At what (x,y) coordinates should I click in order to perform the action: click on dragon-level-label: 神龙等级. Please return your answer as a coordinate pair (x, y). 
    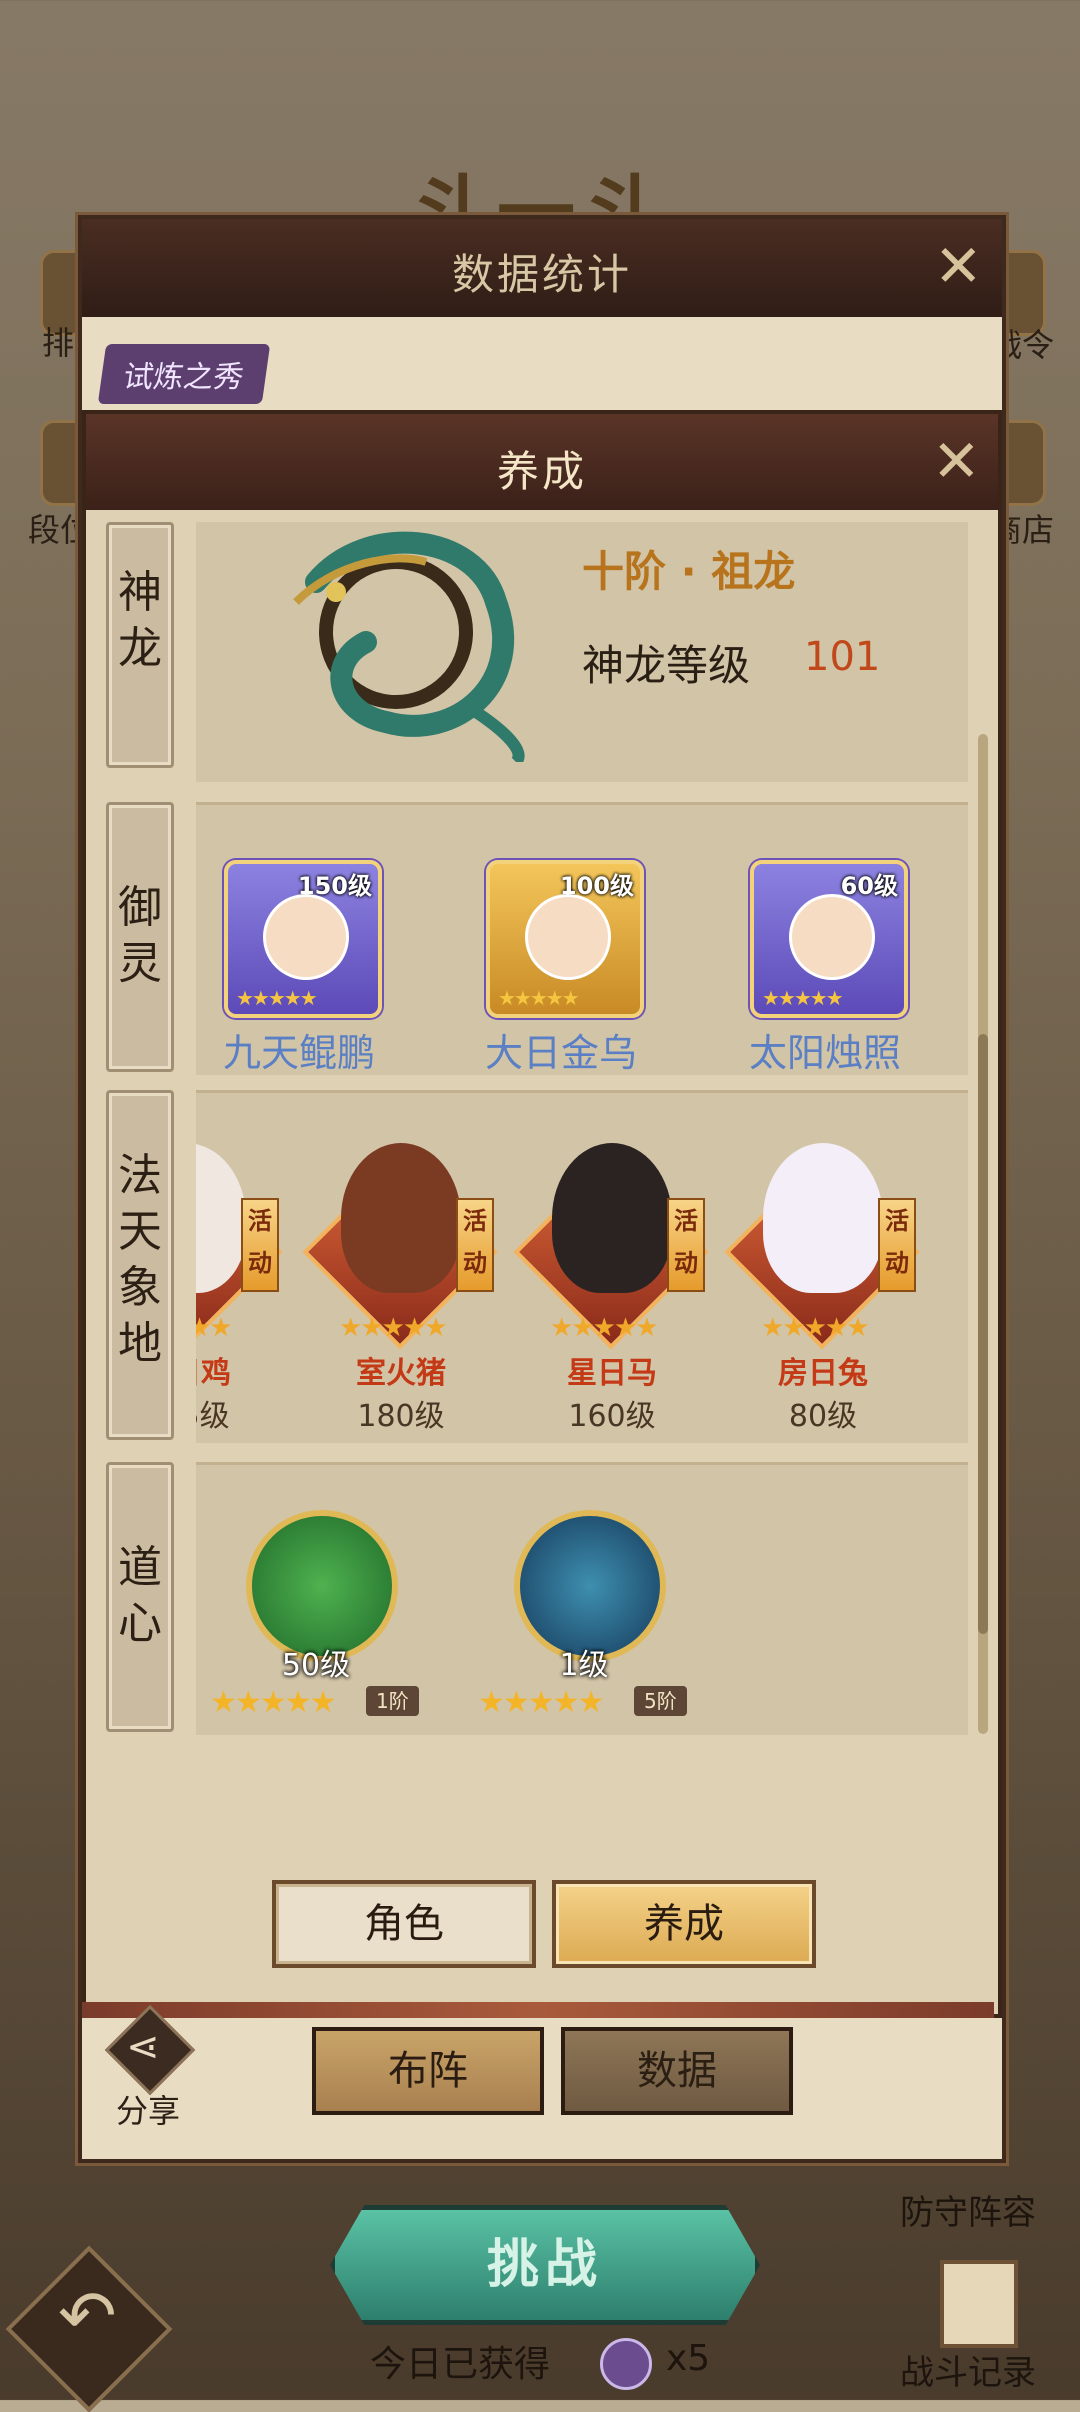
    Looking at the image, I should click on (666, 665).